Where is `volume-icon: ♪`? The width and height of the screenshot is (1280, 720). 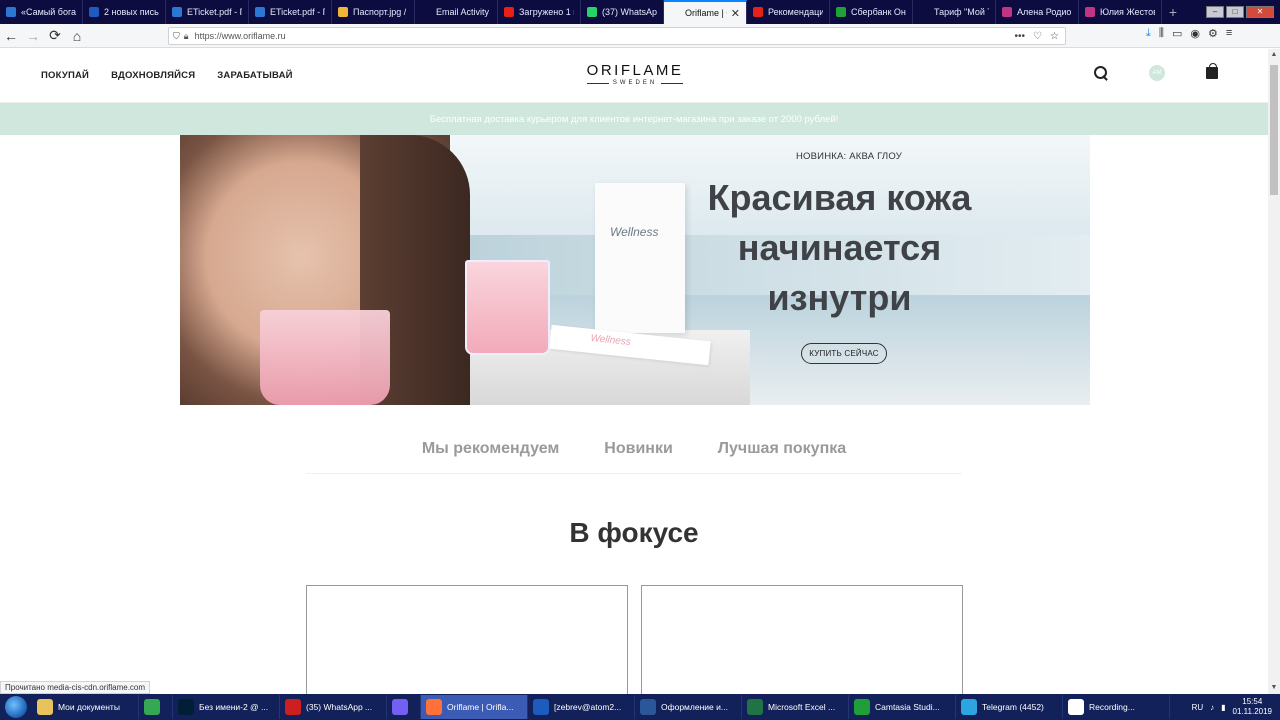 volume-icon: ♪ is located at coordinates (1212, 707).